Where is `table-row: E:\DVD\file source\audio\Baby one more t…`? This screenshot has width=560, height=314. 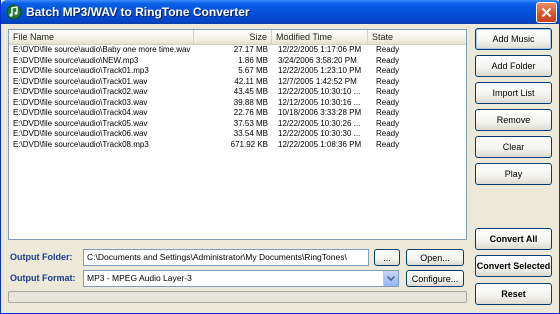 table-row: E:\DVD\file source\audio\Baby one more t… is located at coordinates (237, 50).